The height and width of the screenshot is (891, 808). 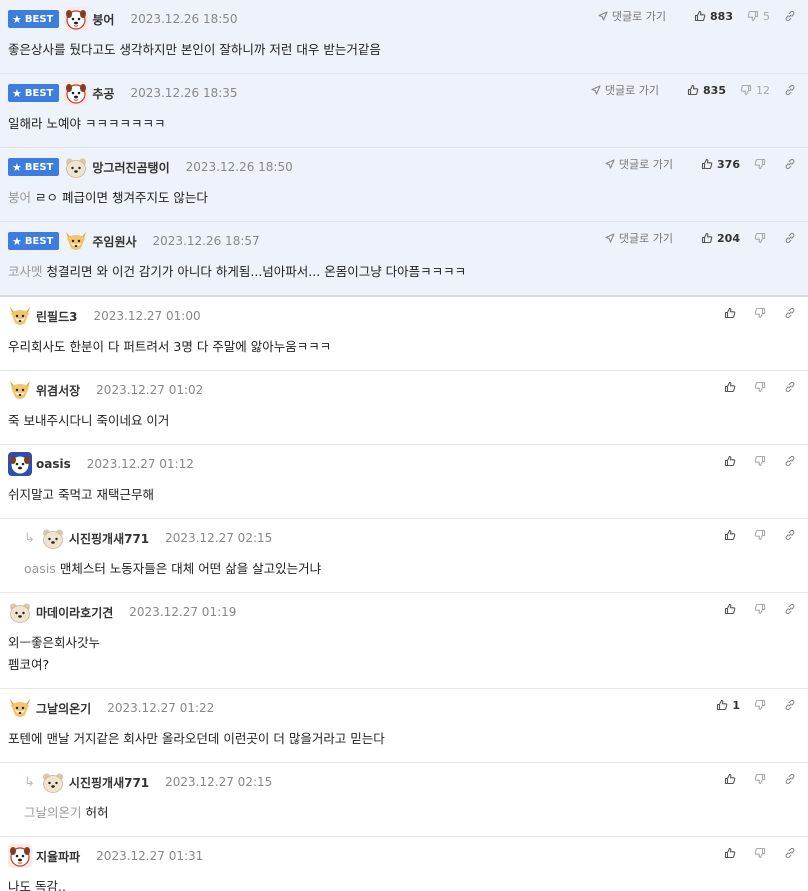 I want to click on upvote-button: 204, so click(x=720, y=238).